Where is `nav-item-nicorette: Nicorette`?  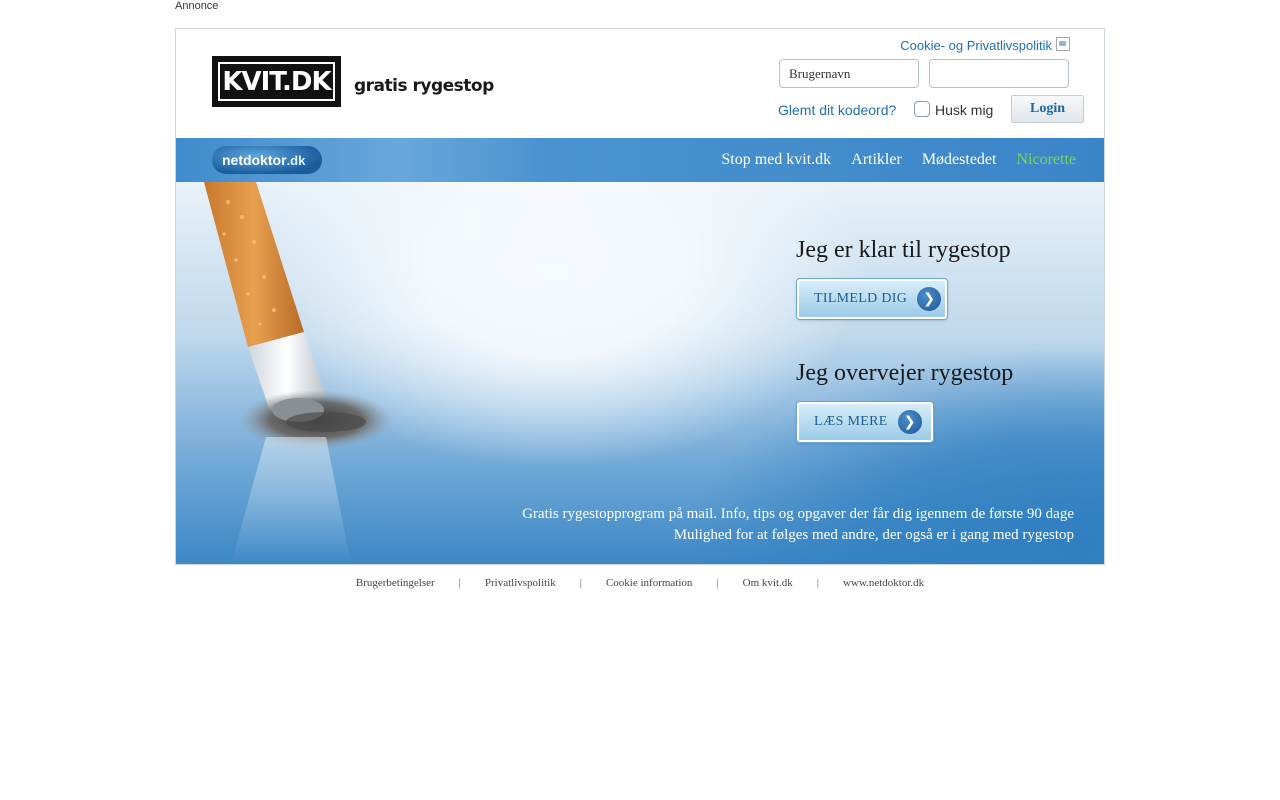 nav-item-nicorette: Nicorette is located at coordinates (1046, 160).